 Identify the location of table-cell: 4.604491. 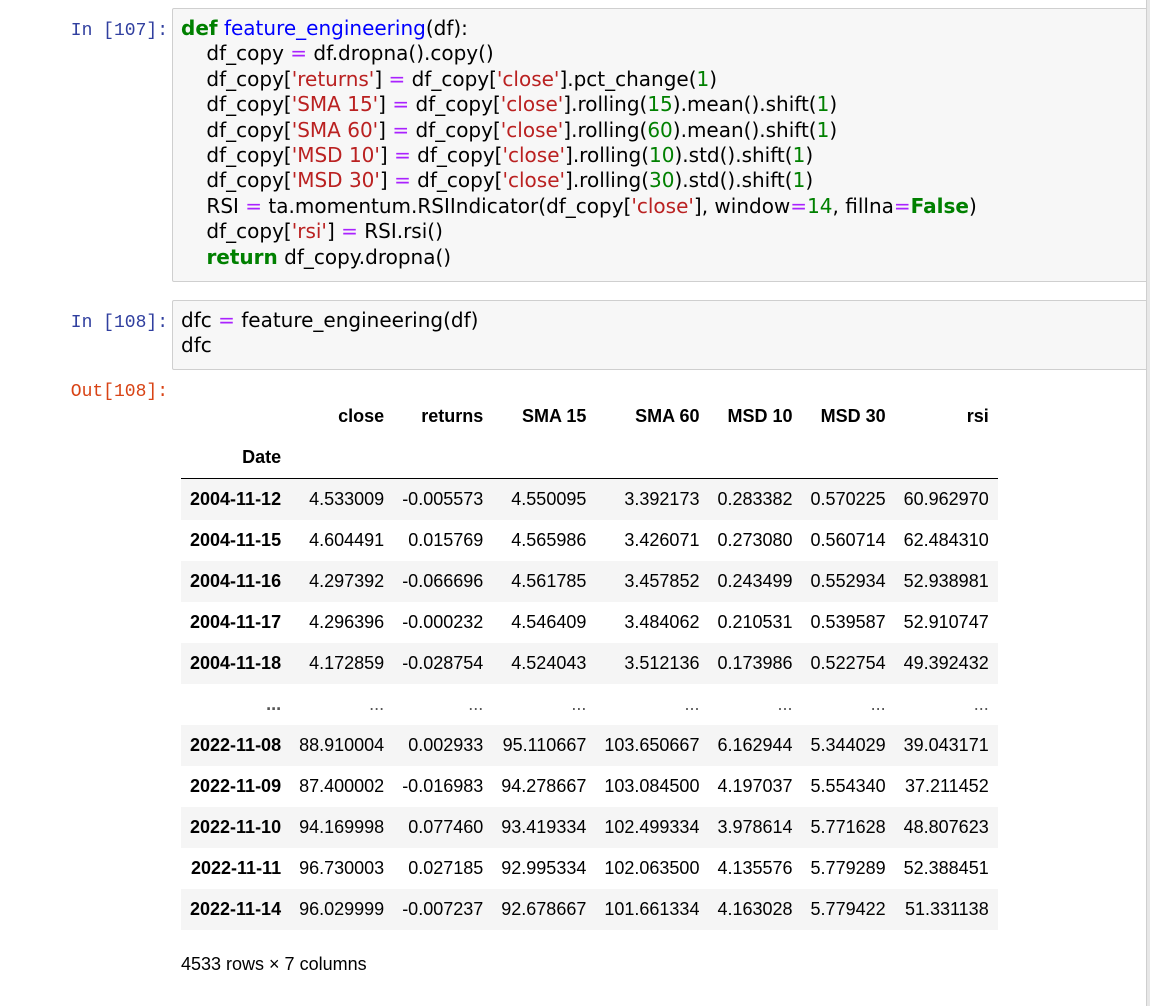
(347, 540).